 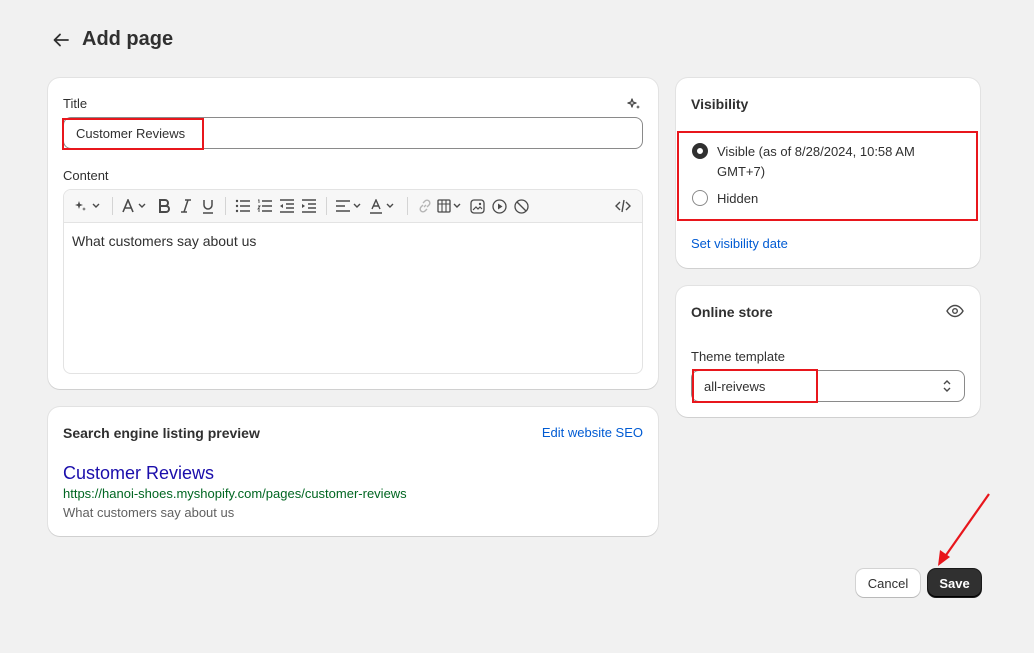 I want to click on theme-template-label: Theme template, so click(x=738, y=356).